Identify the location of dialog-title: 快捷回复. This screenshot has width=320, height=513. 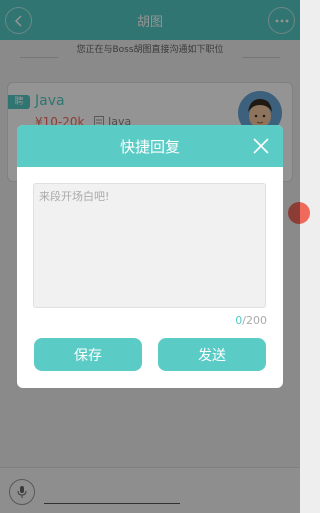
(149, 147).